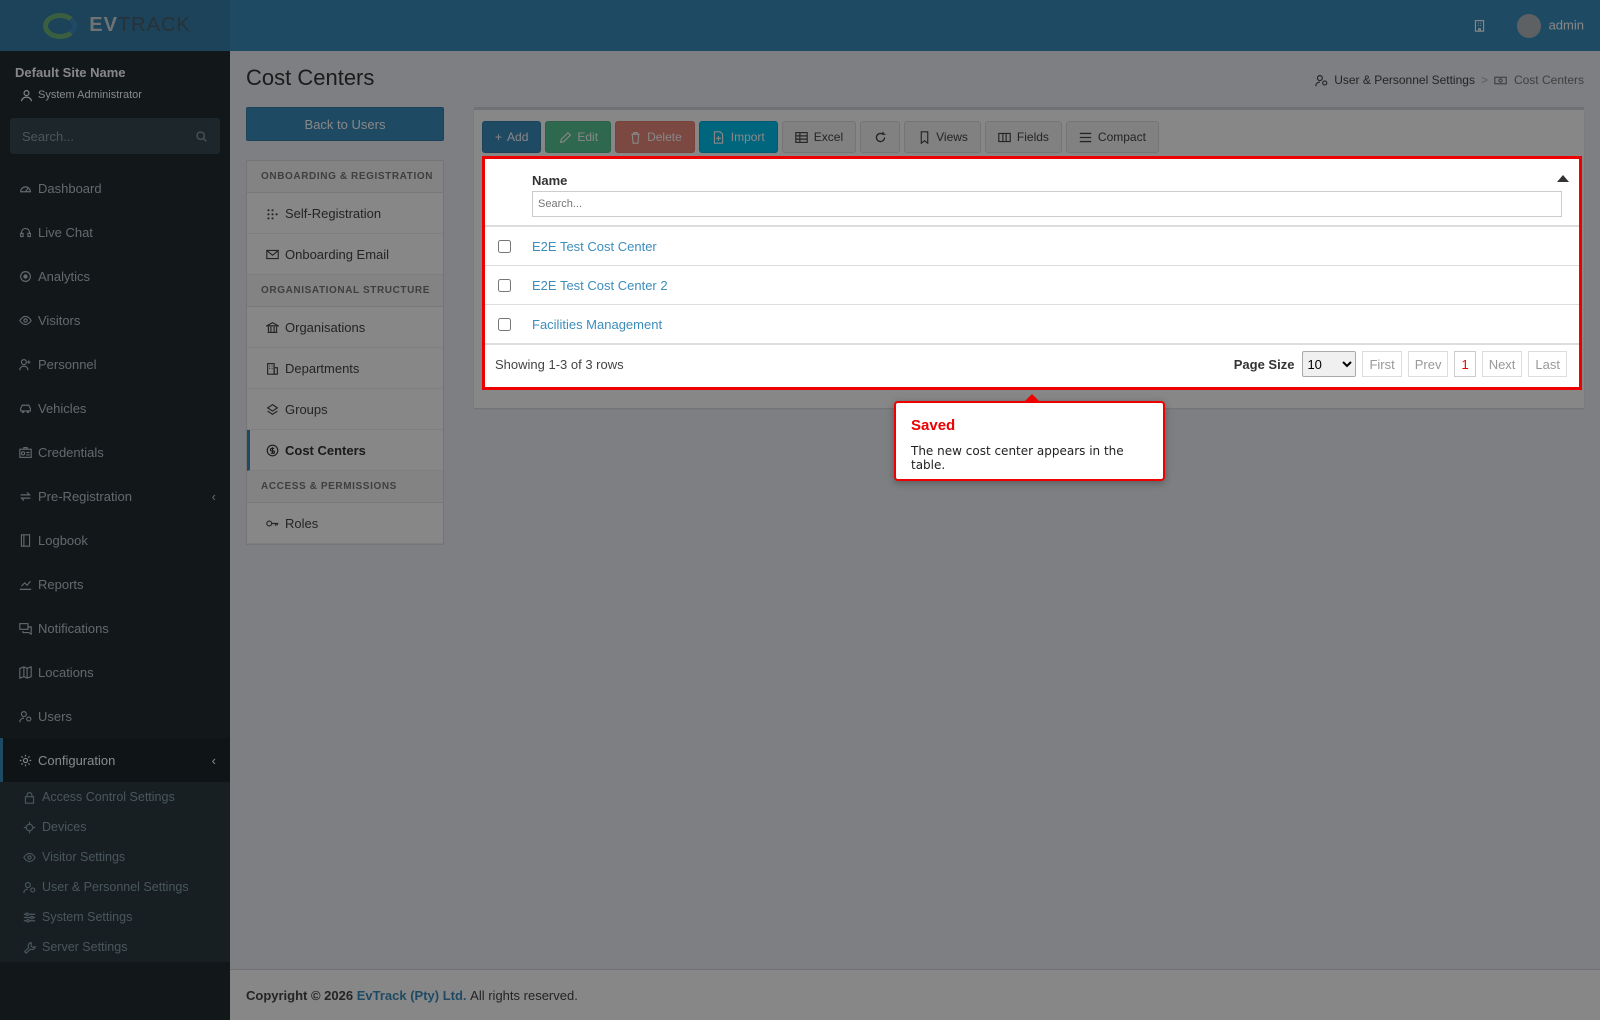  Describe the element at coordinates (115, 628) in the screenshot. I see `sidebar-item-notifications: Notifications` at that location.